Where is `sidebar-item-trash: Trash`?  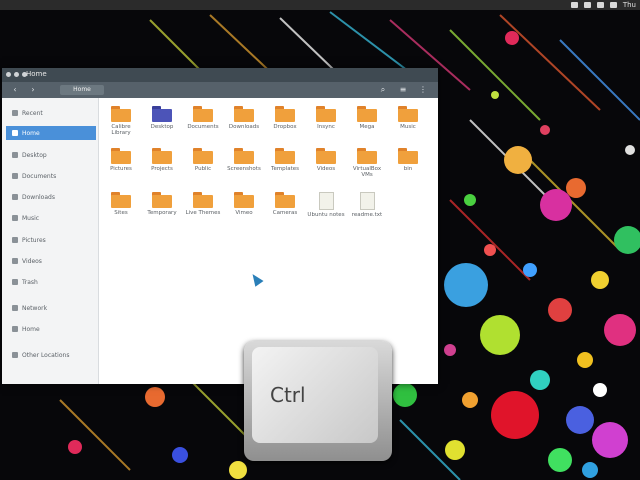 sidebar-item-trash: Trash is located at coordinates (51, 282).